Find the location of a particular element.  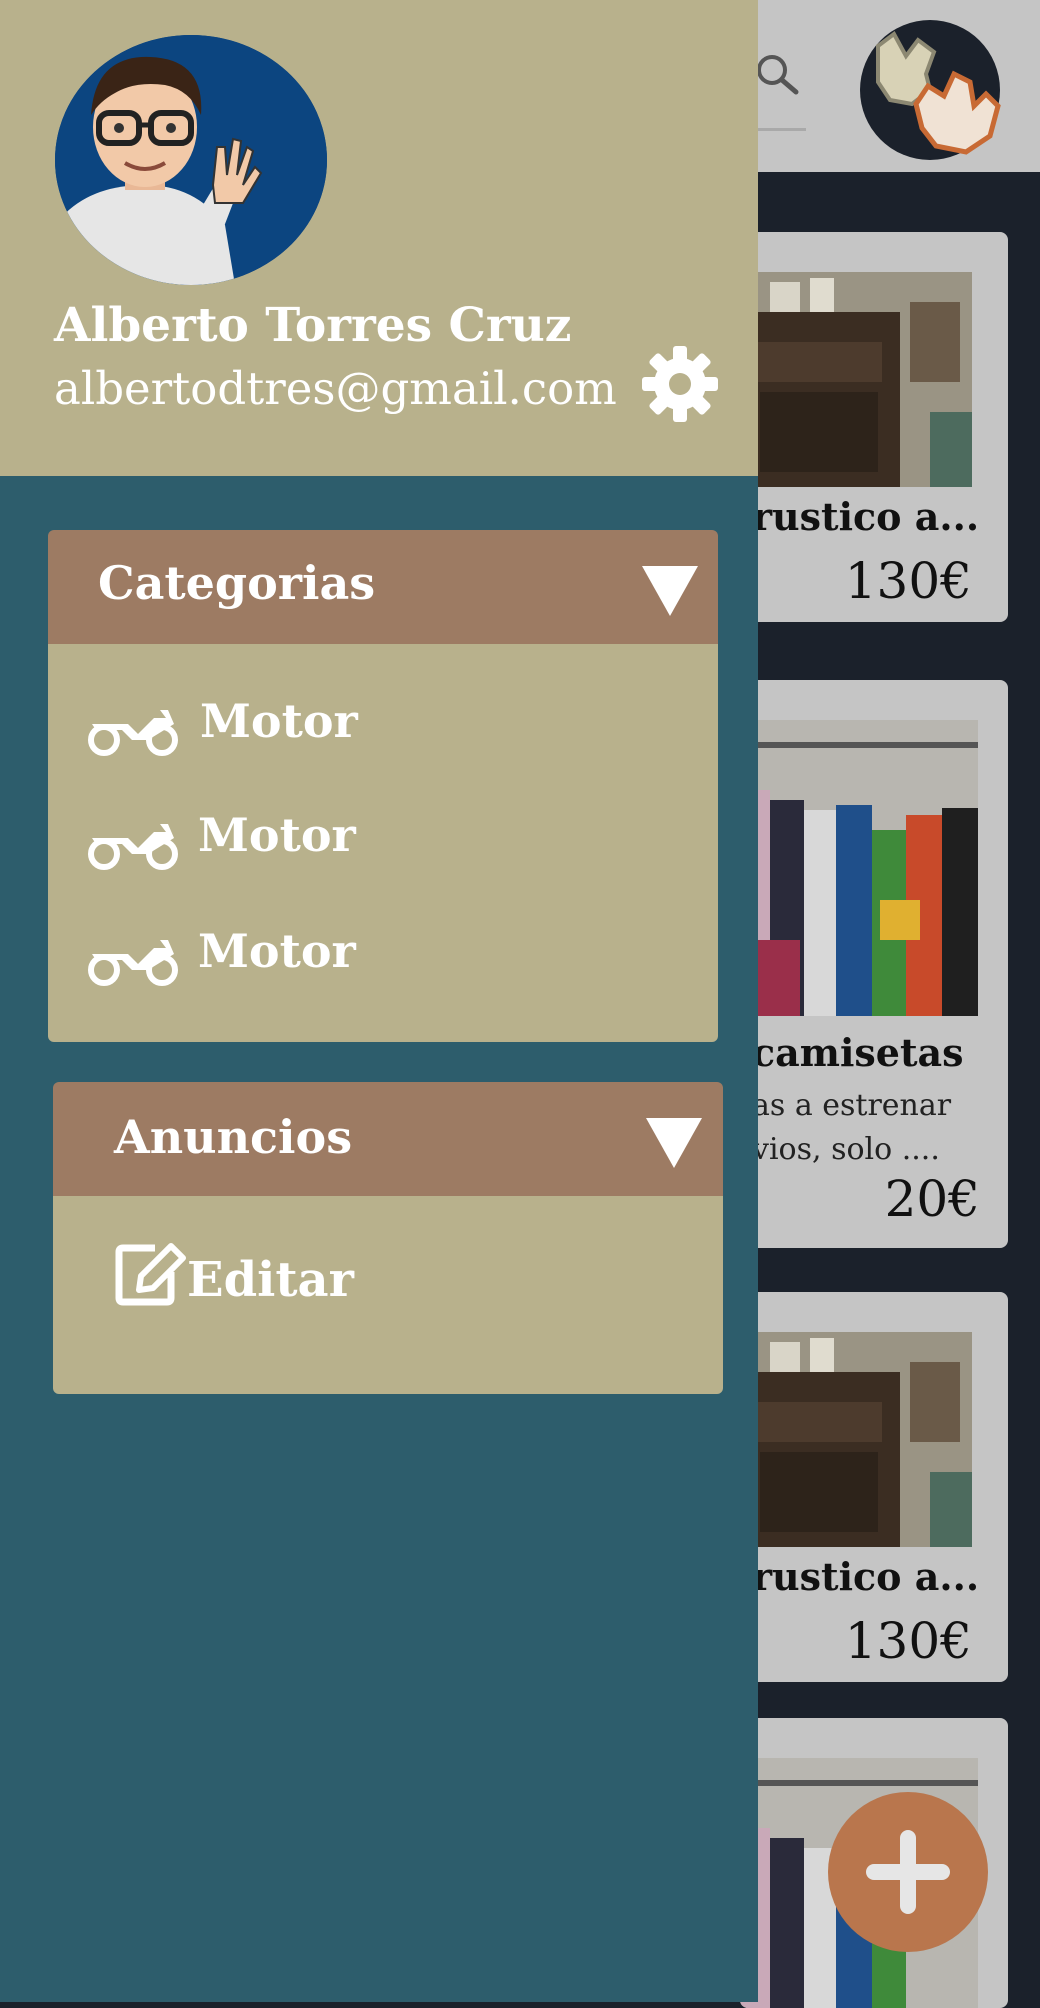

categories-list: Motor Motor Motor is located at coordinates (383, 843).